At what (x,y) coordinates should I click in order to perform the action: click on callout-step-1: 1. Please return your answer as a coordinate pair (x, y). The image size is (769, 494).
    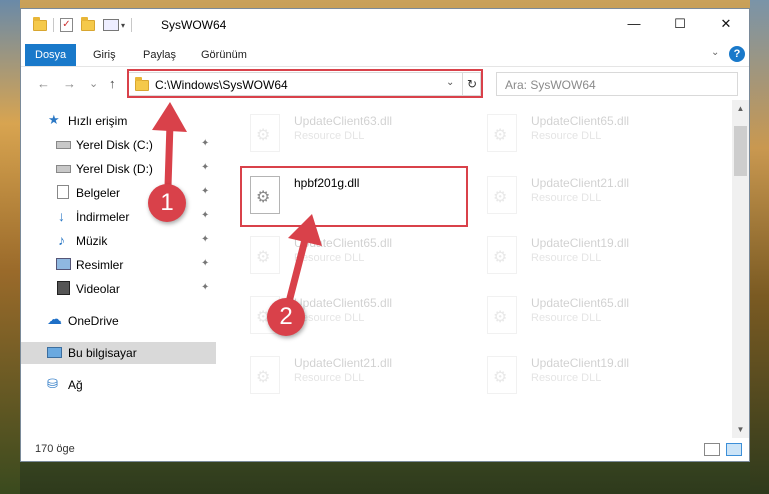
    Looking at the image, I should click on (167, 203).